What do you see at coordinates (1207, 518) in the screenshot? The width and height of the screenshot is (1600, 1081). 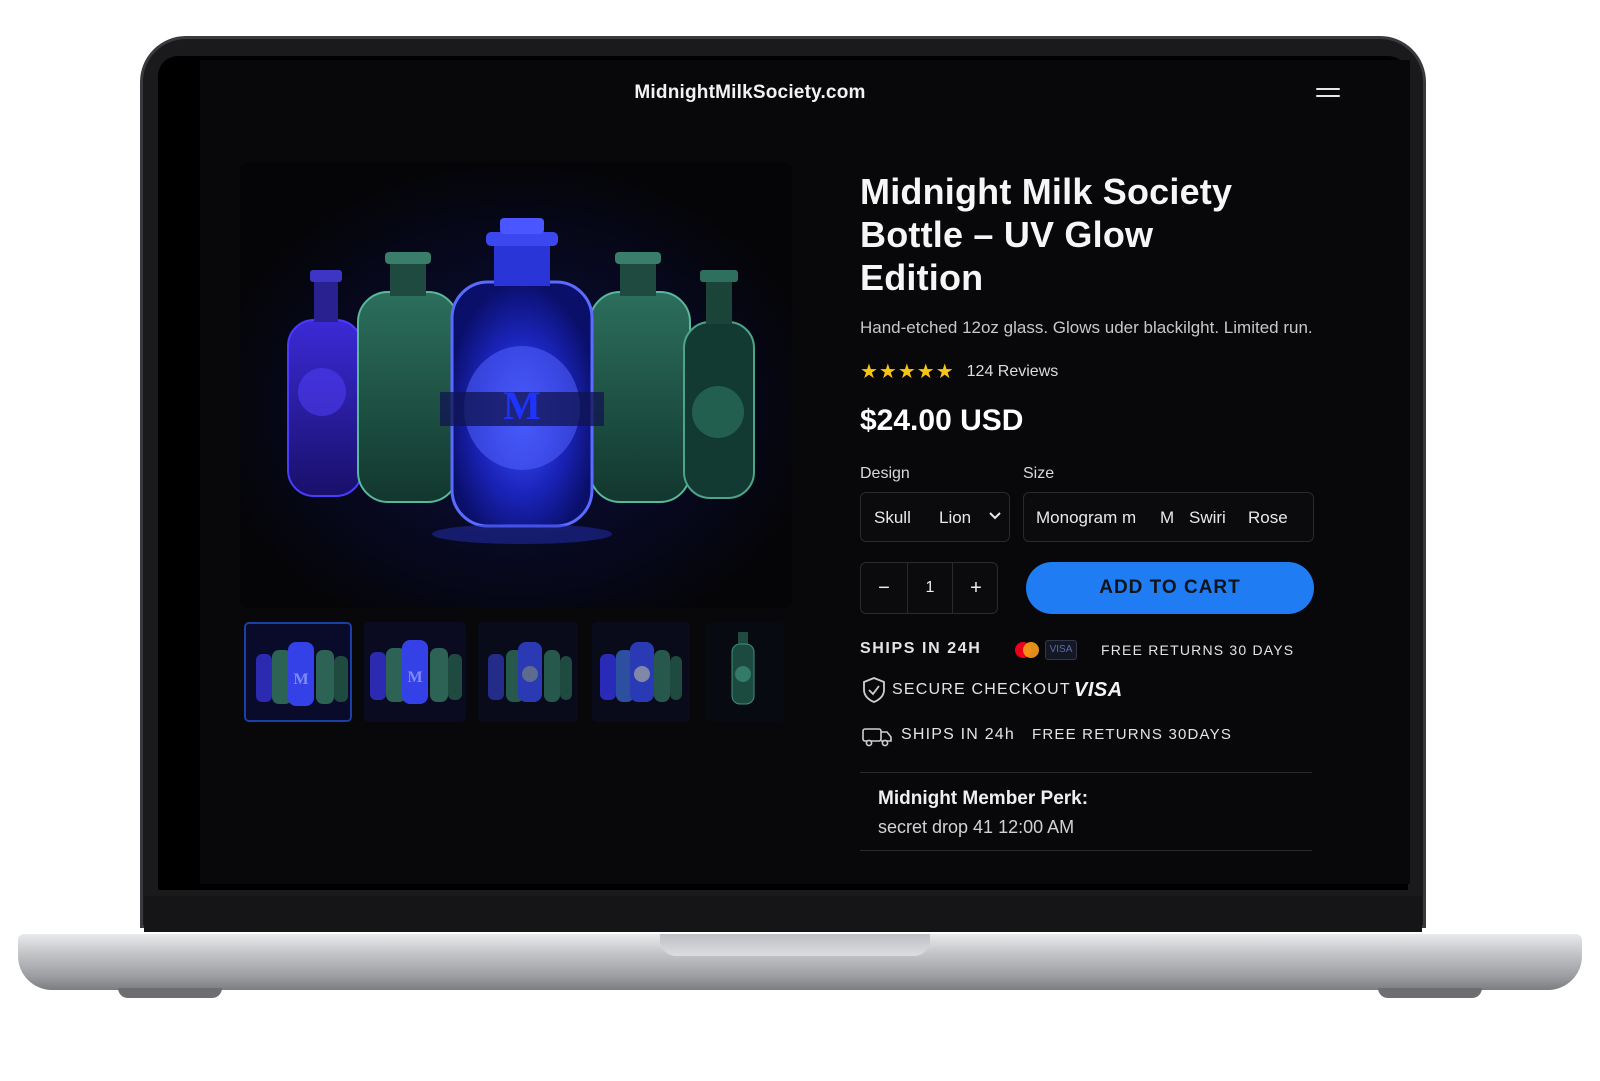 I see `size-option-swiri: Swiri` at bounding box center [1207, 518].